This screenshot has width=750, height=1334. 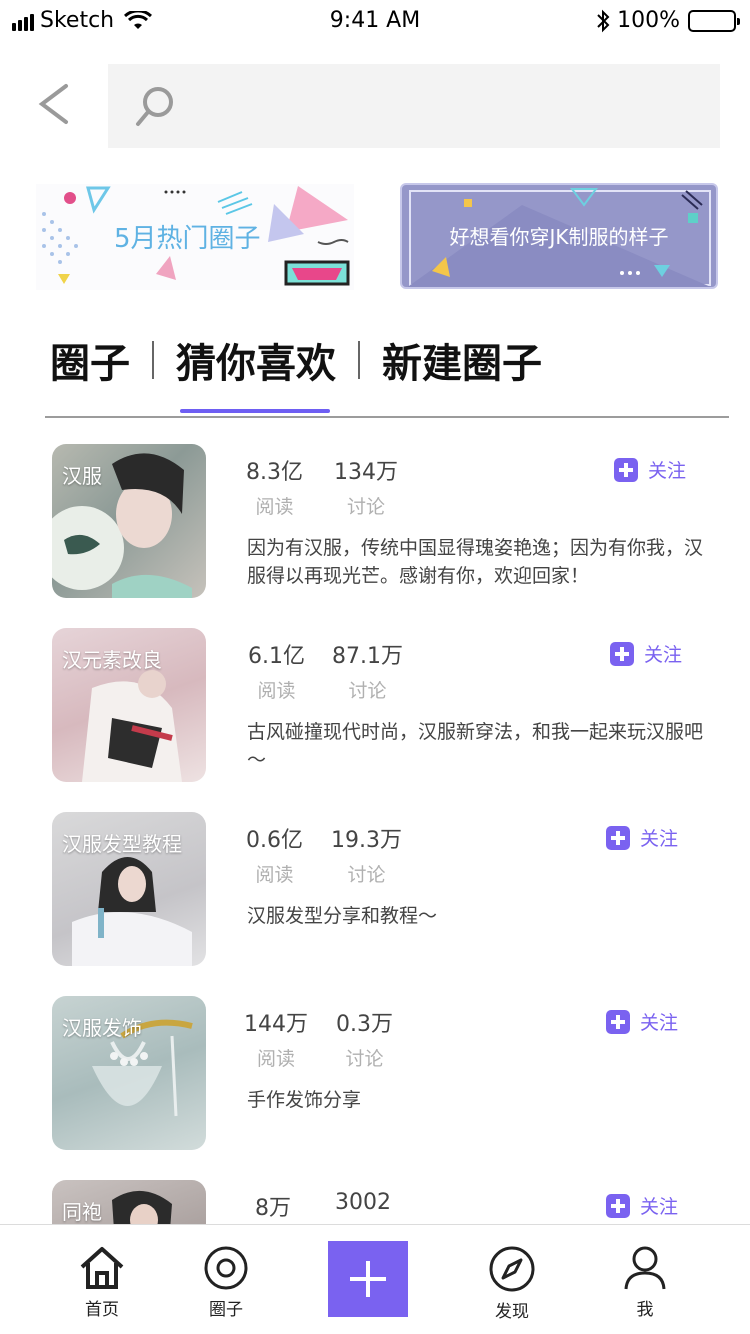 I want to click on circle-thumbnail: 汉元素改良, so click(x=129, y=705).